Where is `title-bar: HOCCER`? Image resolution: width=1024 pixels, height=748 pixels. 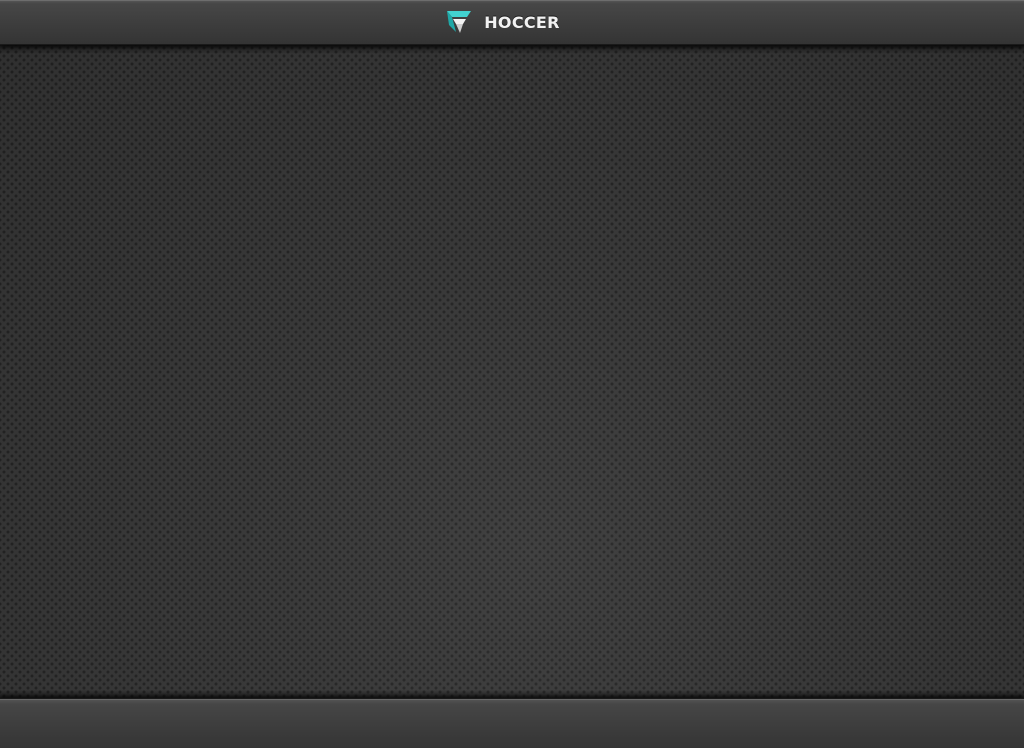
title-bar: HOCCER is located at coordinates (512, 22).